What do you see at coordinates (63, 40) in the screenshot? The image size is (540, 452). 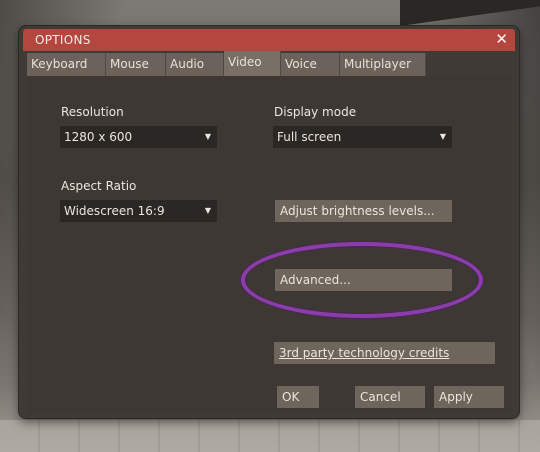 I see `window-title: OPTIONS` at bounding box center [63, 40].